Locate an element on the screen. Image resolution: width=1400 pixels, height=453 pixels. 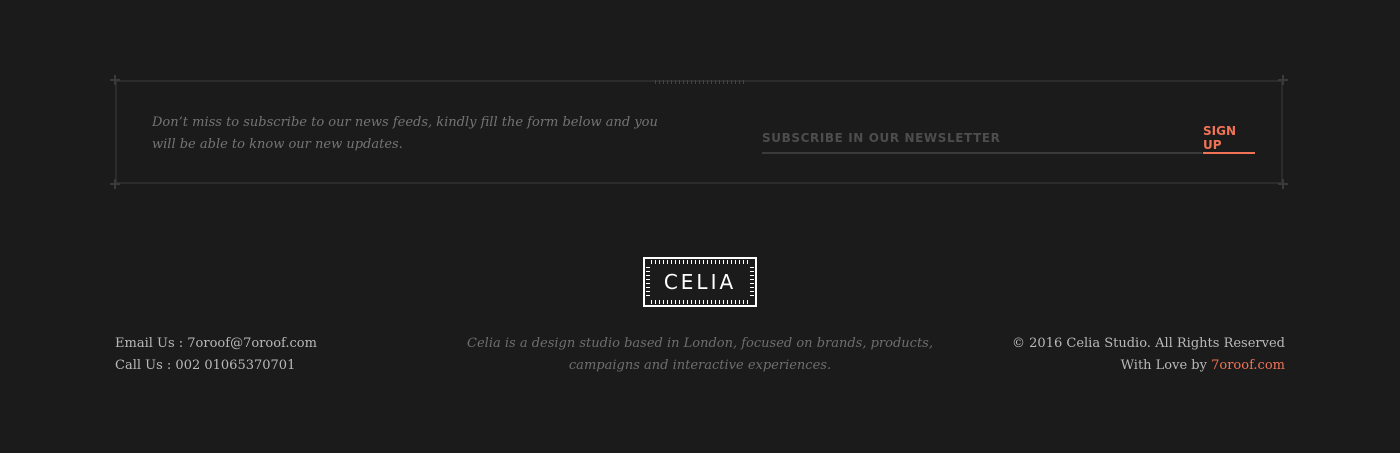
sign-up-button: SIGN UP is located at coordinates (1229, 139).